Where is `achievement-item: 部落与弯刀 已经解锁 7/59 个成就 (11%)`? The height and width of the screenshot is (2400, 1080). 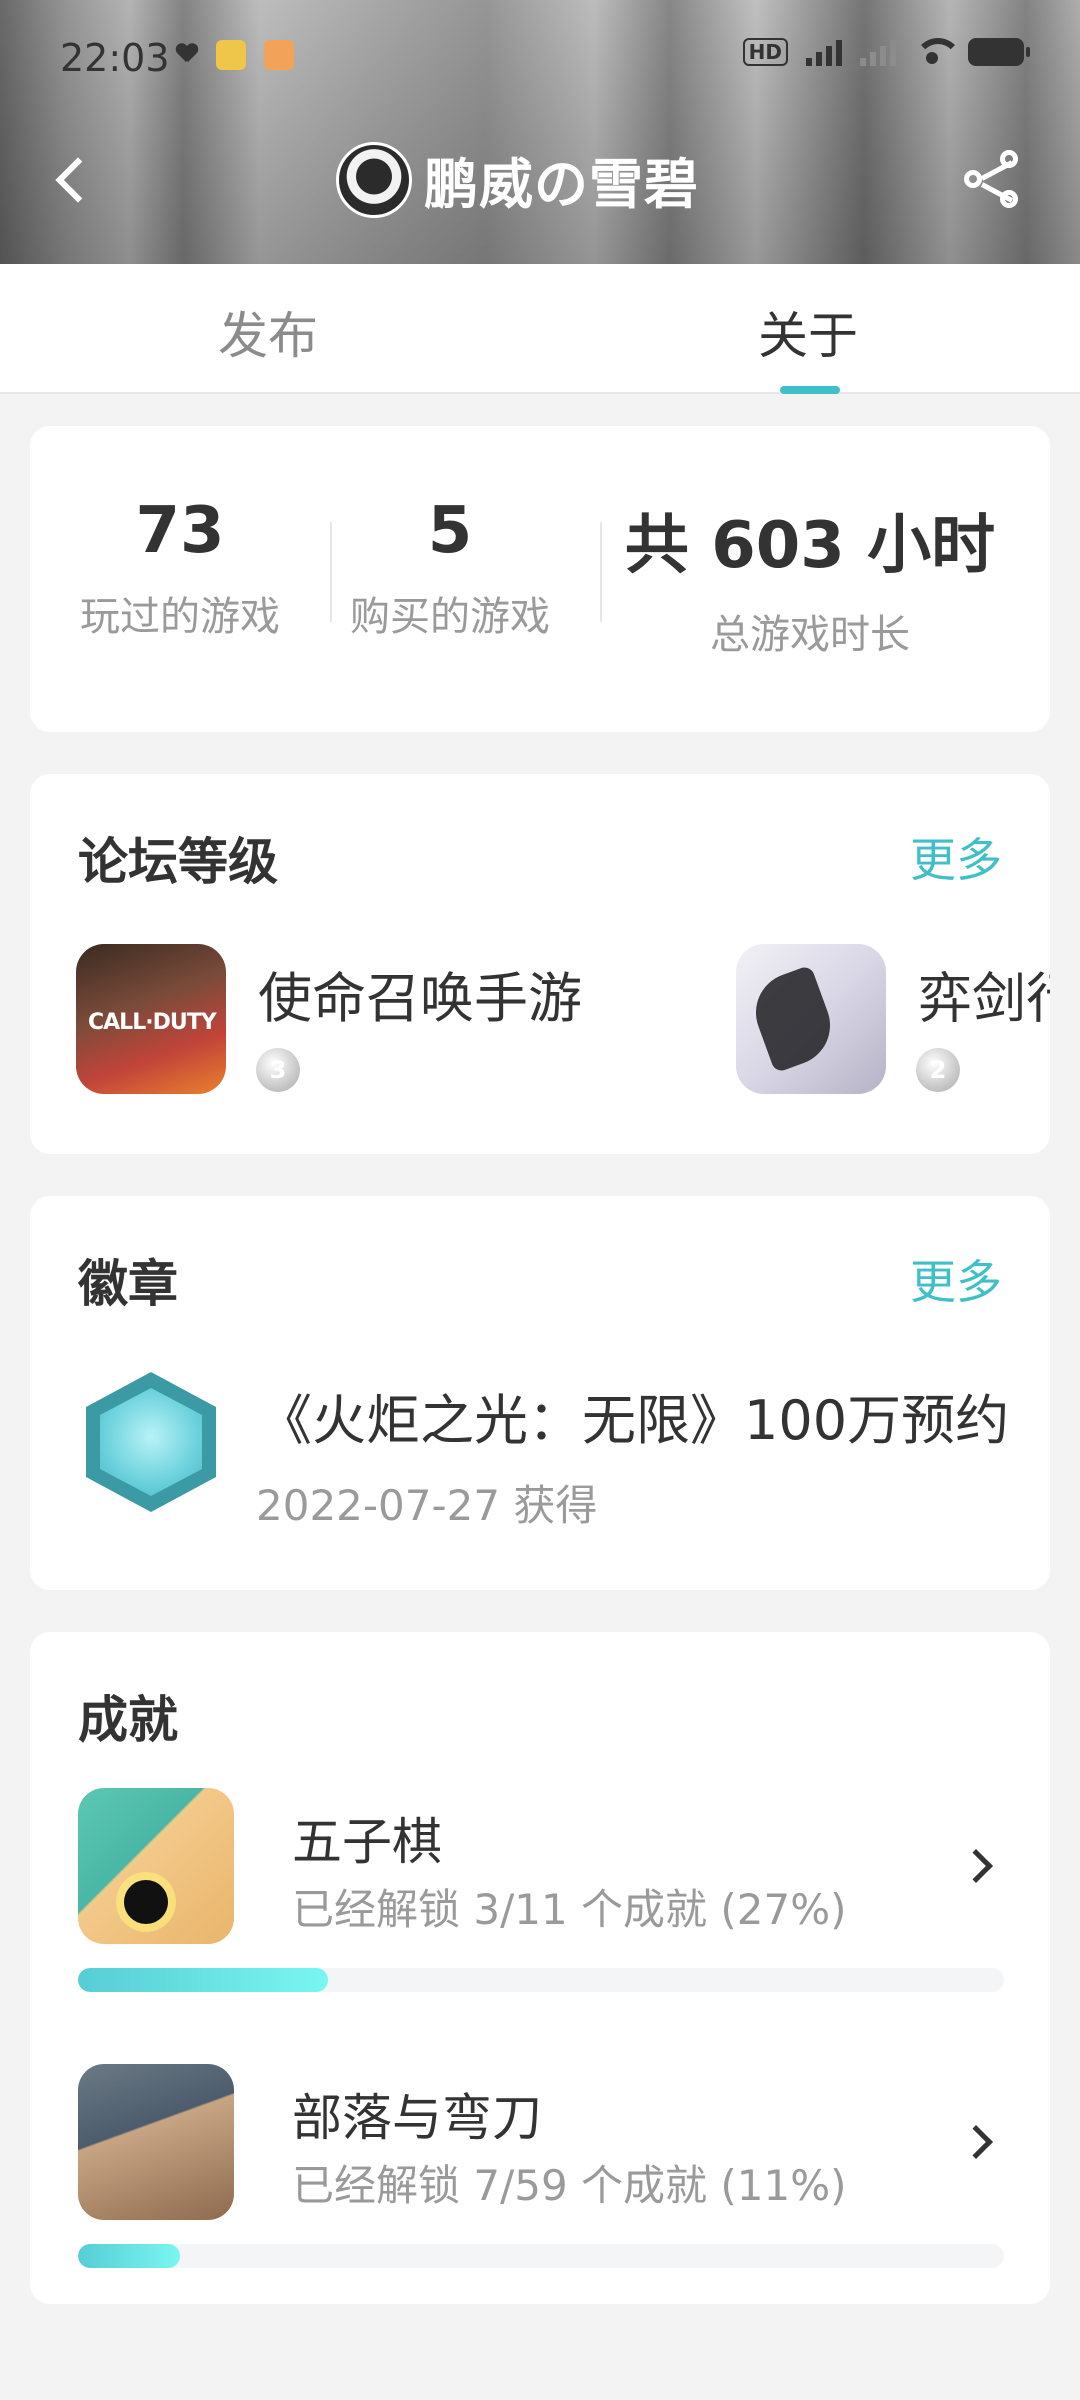 achievement-item: 部落与弯刀 已经解锁 7/59 个成就 (11%) is located at coordinates (543, 2169).